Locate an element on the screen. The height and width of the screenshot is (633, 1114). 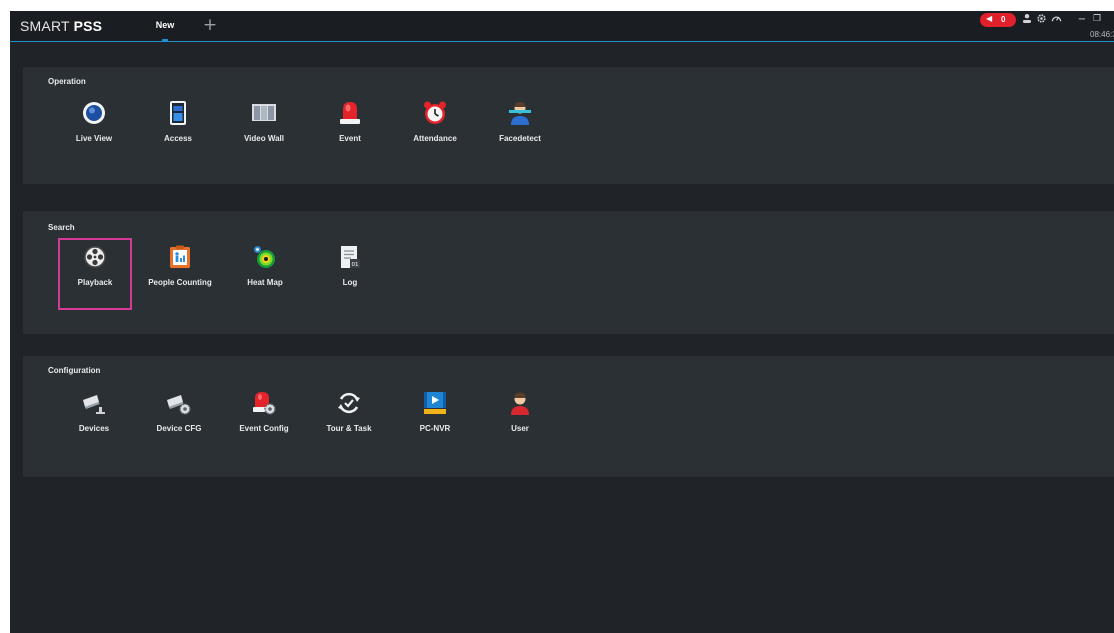
tab-label: New is located at coordinates (165, 25).